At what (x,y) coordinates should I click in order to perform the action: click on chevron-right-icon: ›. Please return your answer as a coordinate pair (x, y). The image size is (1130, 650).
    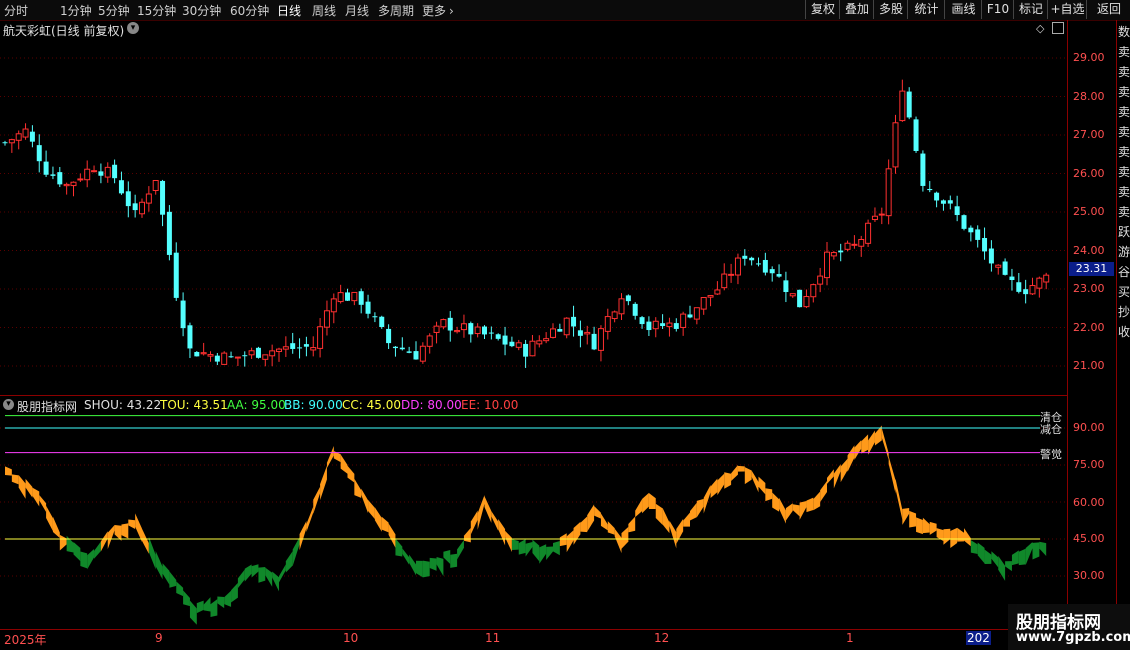
    Looking at the image, I should click on (451, 11).